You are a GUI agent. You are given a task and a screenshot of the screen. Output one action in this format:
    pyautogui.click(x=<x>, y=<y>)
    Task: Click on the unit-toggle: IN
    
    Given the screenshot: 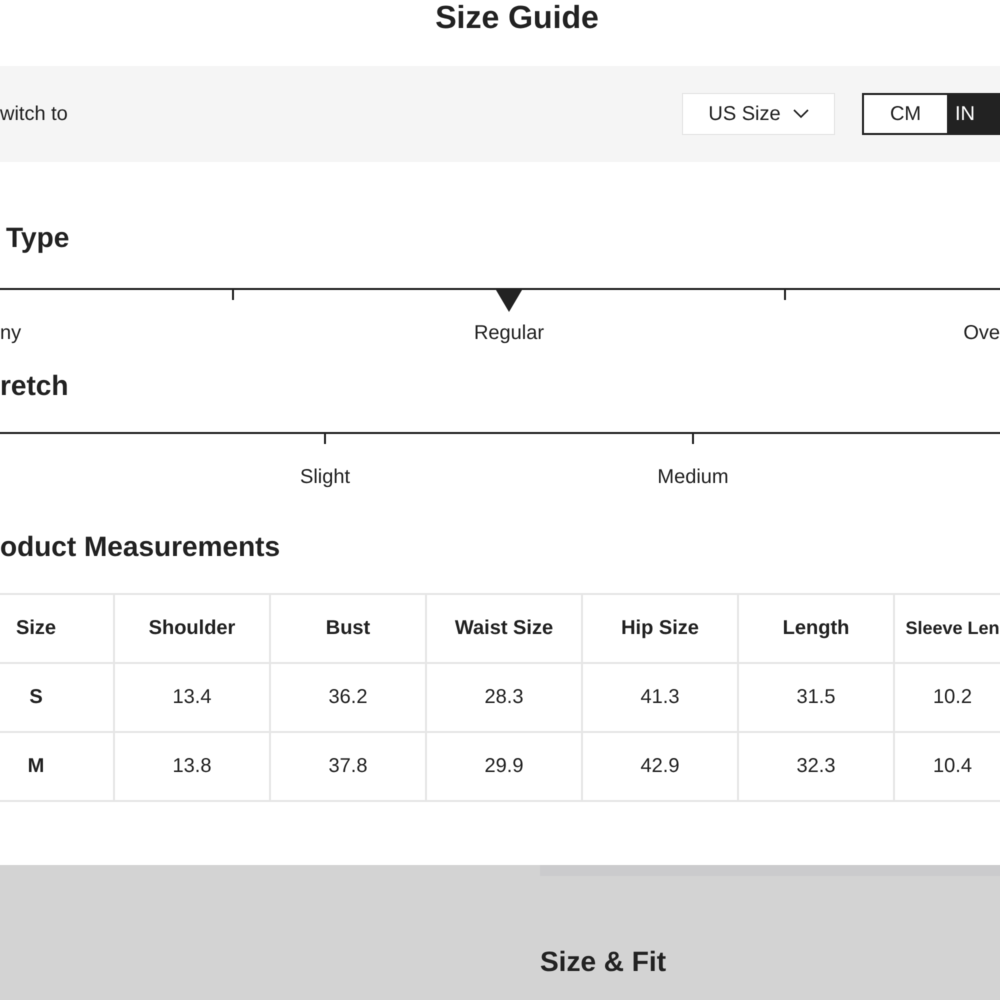 What is the action you would take?
    pyautogui.click(x=974, y=114)
    